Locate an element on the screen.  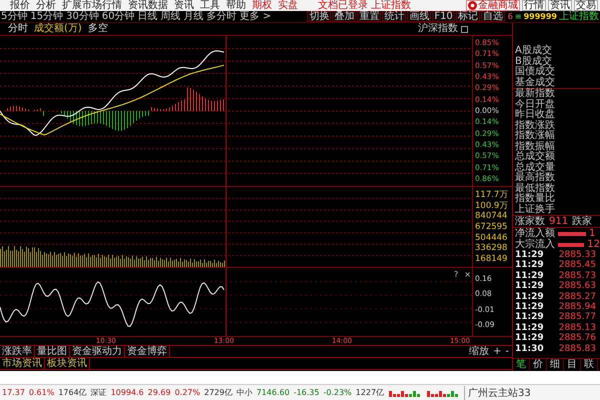
quote-field-label: 指数涨幅 is located at coordinates (535, 136).